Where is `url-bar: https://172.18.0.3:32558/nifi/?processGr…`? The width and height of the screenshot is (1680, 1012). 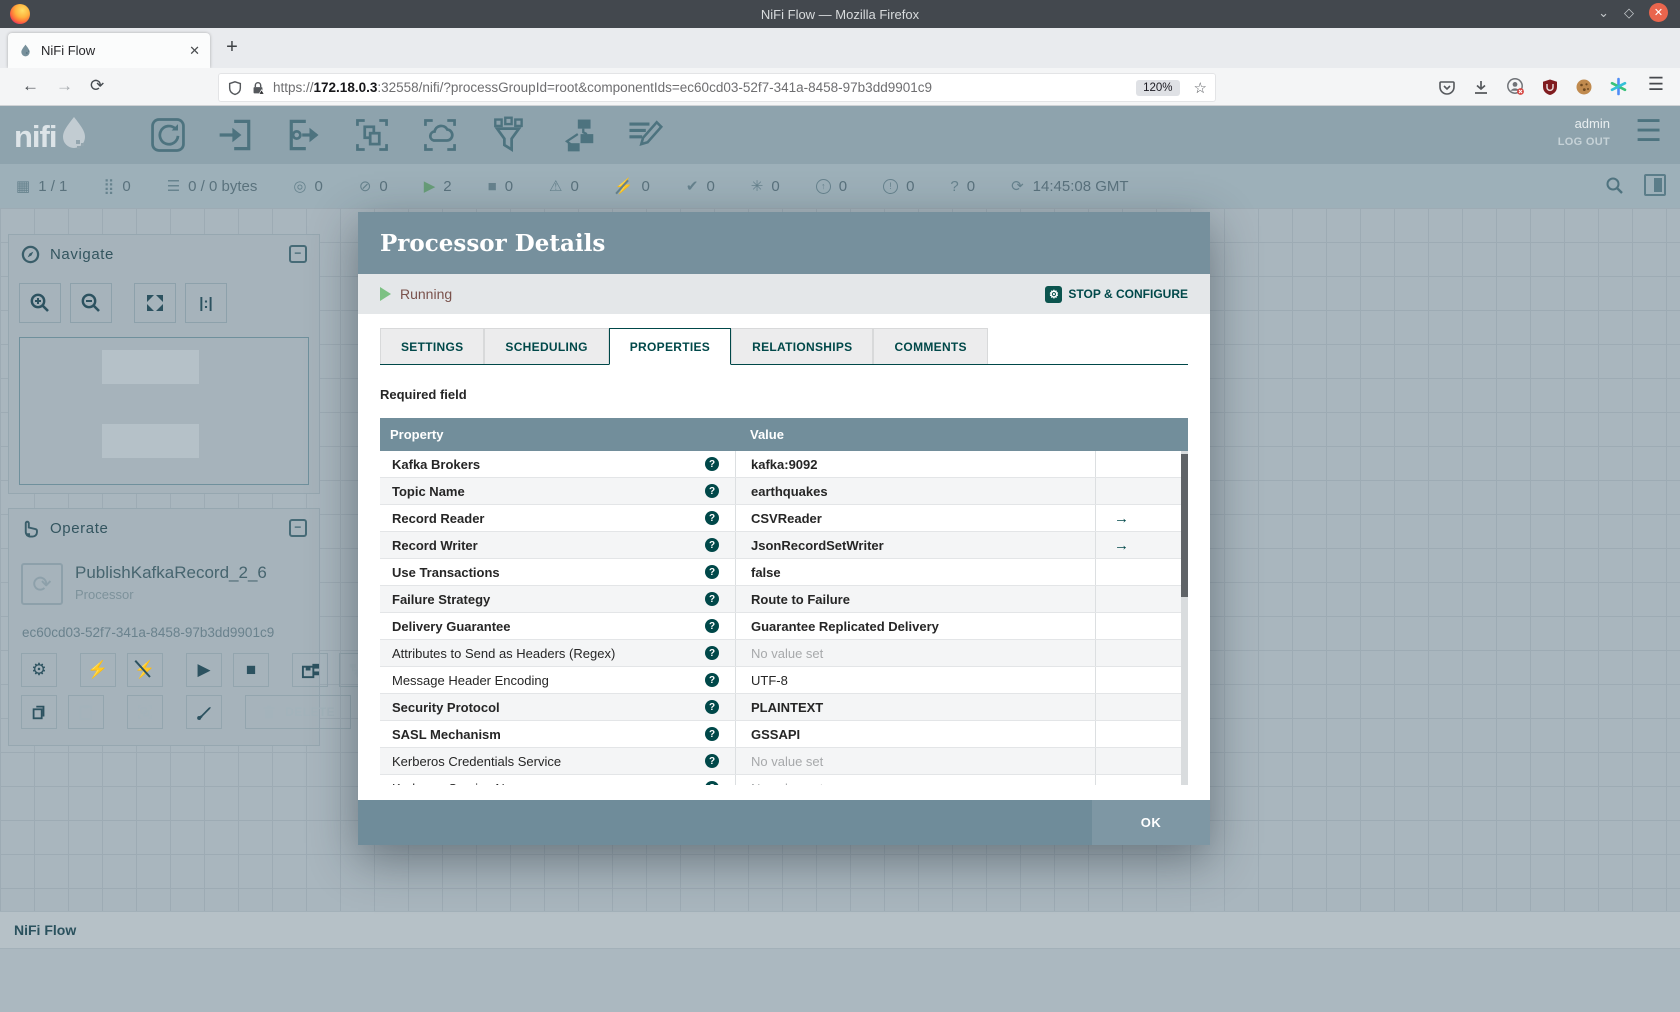
url-bar: https://172.18.0.3:32558/nifi/?processGr… is located at coordinates (717, 87).